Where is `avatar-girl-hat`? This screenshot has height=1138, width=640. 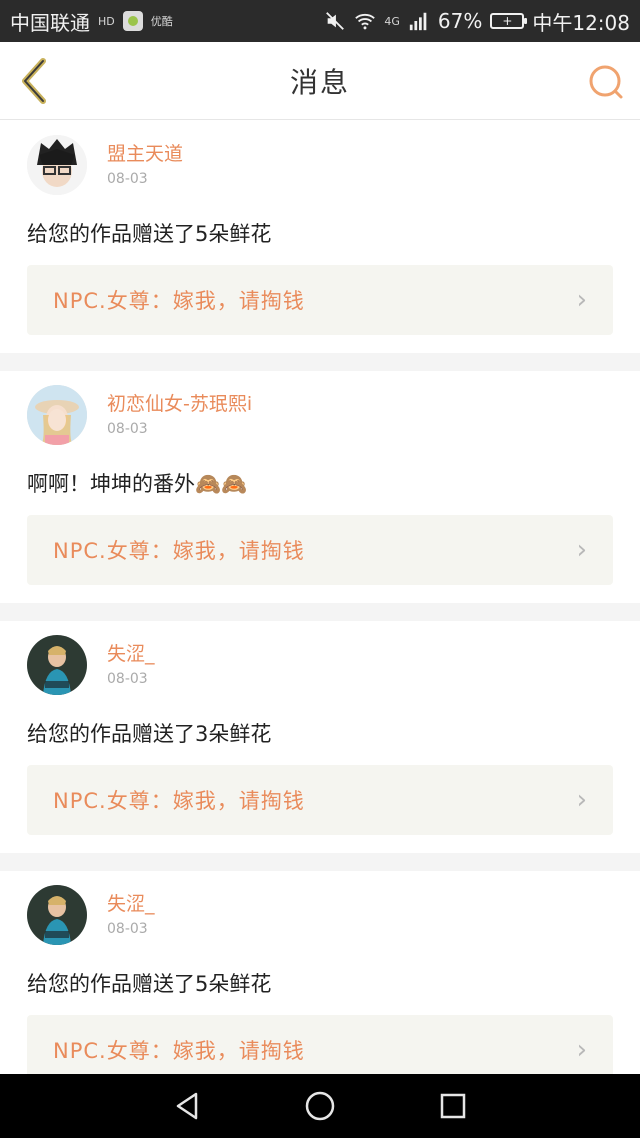
avatar-girl-hat is located at coordinates (57, 415).